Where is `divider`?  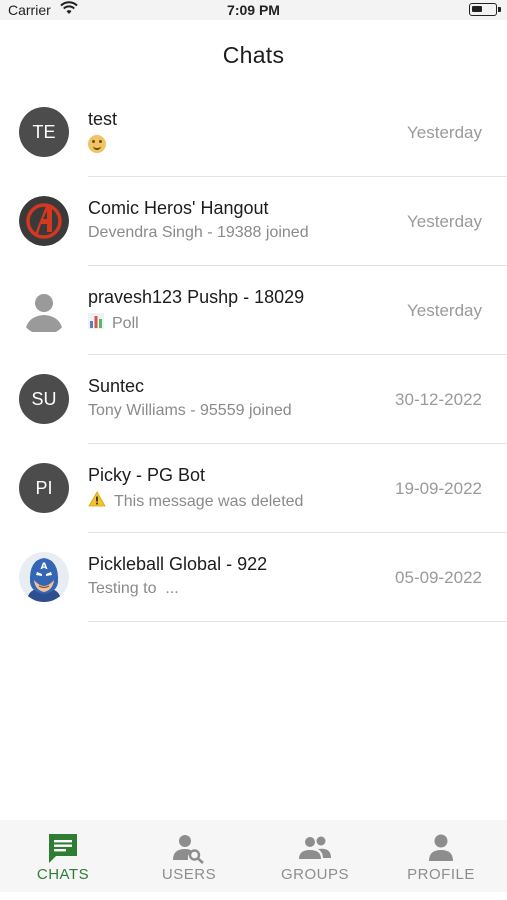
divider is located at coordinates (297, 621).